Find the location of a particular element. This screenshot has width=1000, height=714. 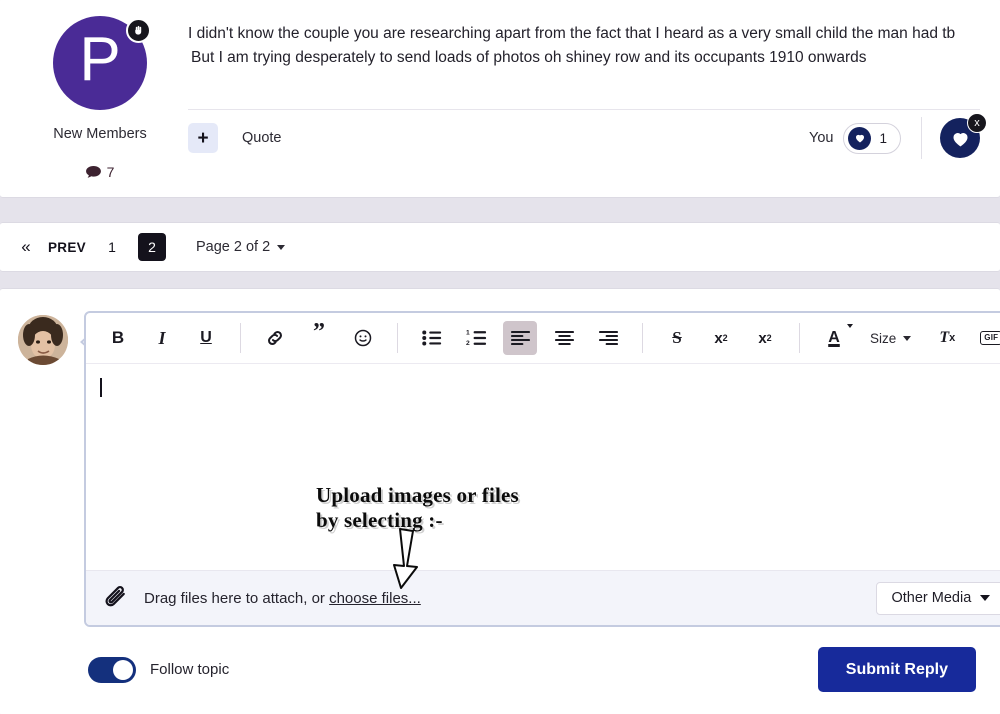

svg-text: 2 is located at coordinates (468, 343).